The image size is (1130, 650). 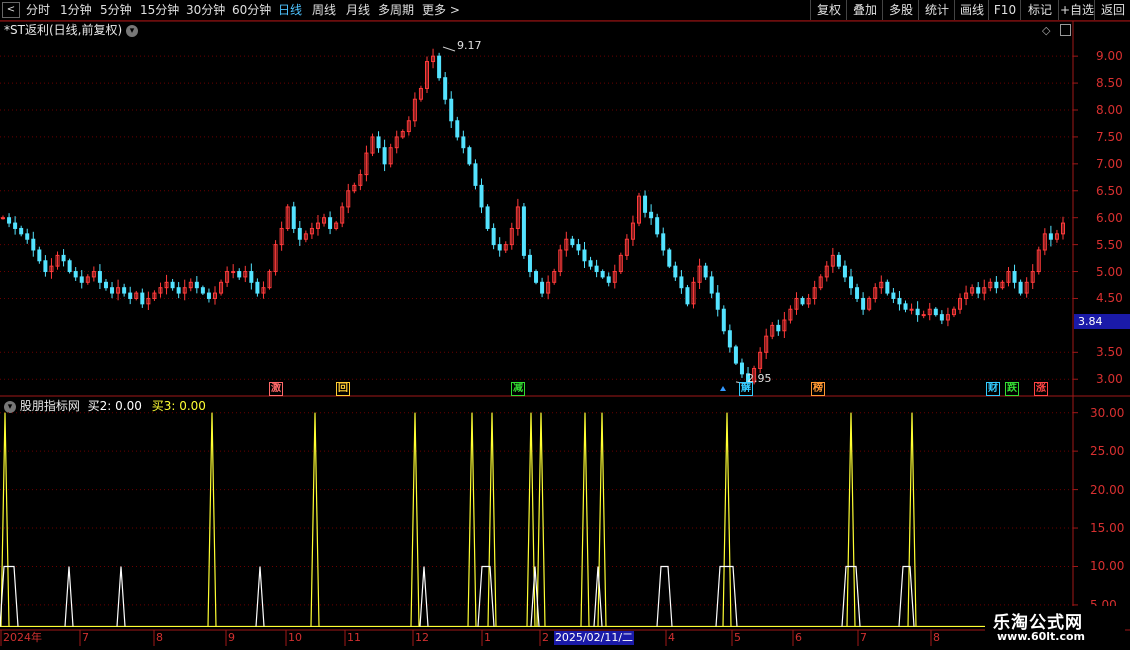 I want to click on x-axis-label-11: 6, so click(x=798, y=637).